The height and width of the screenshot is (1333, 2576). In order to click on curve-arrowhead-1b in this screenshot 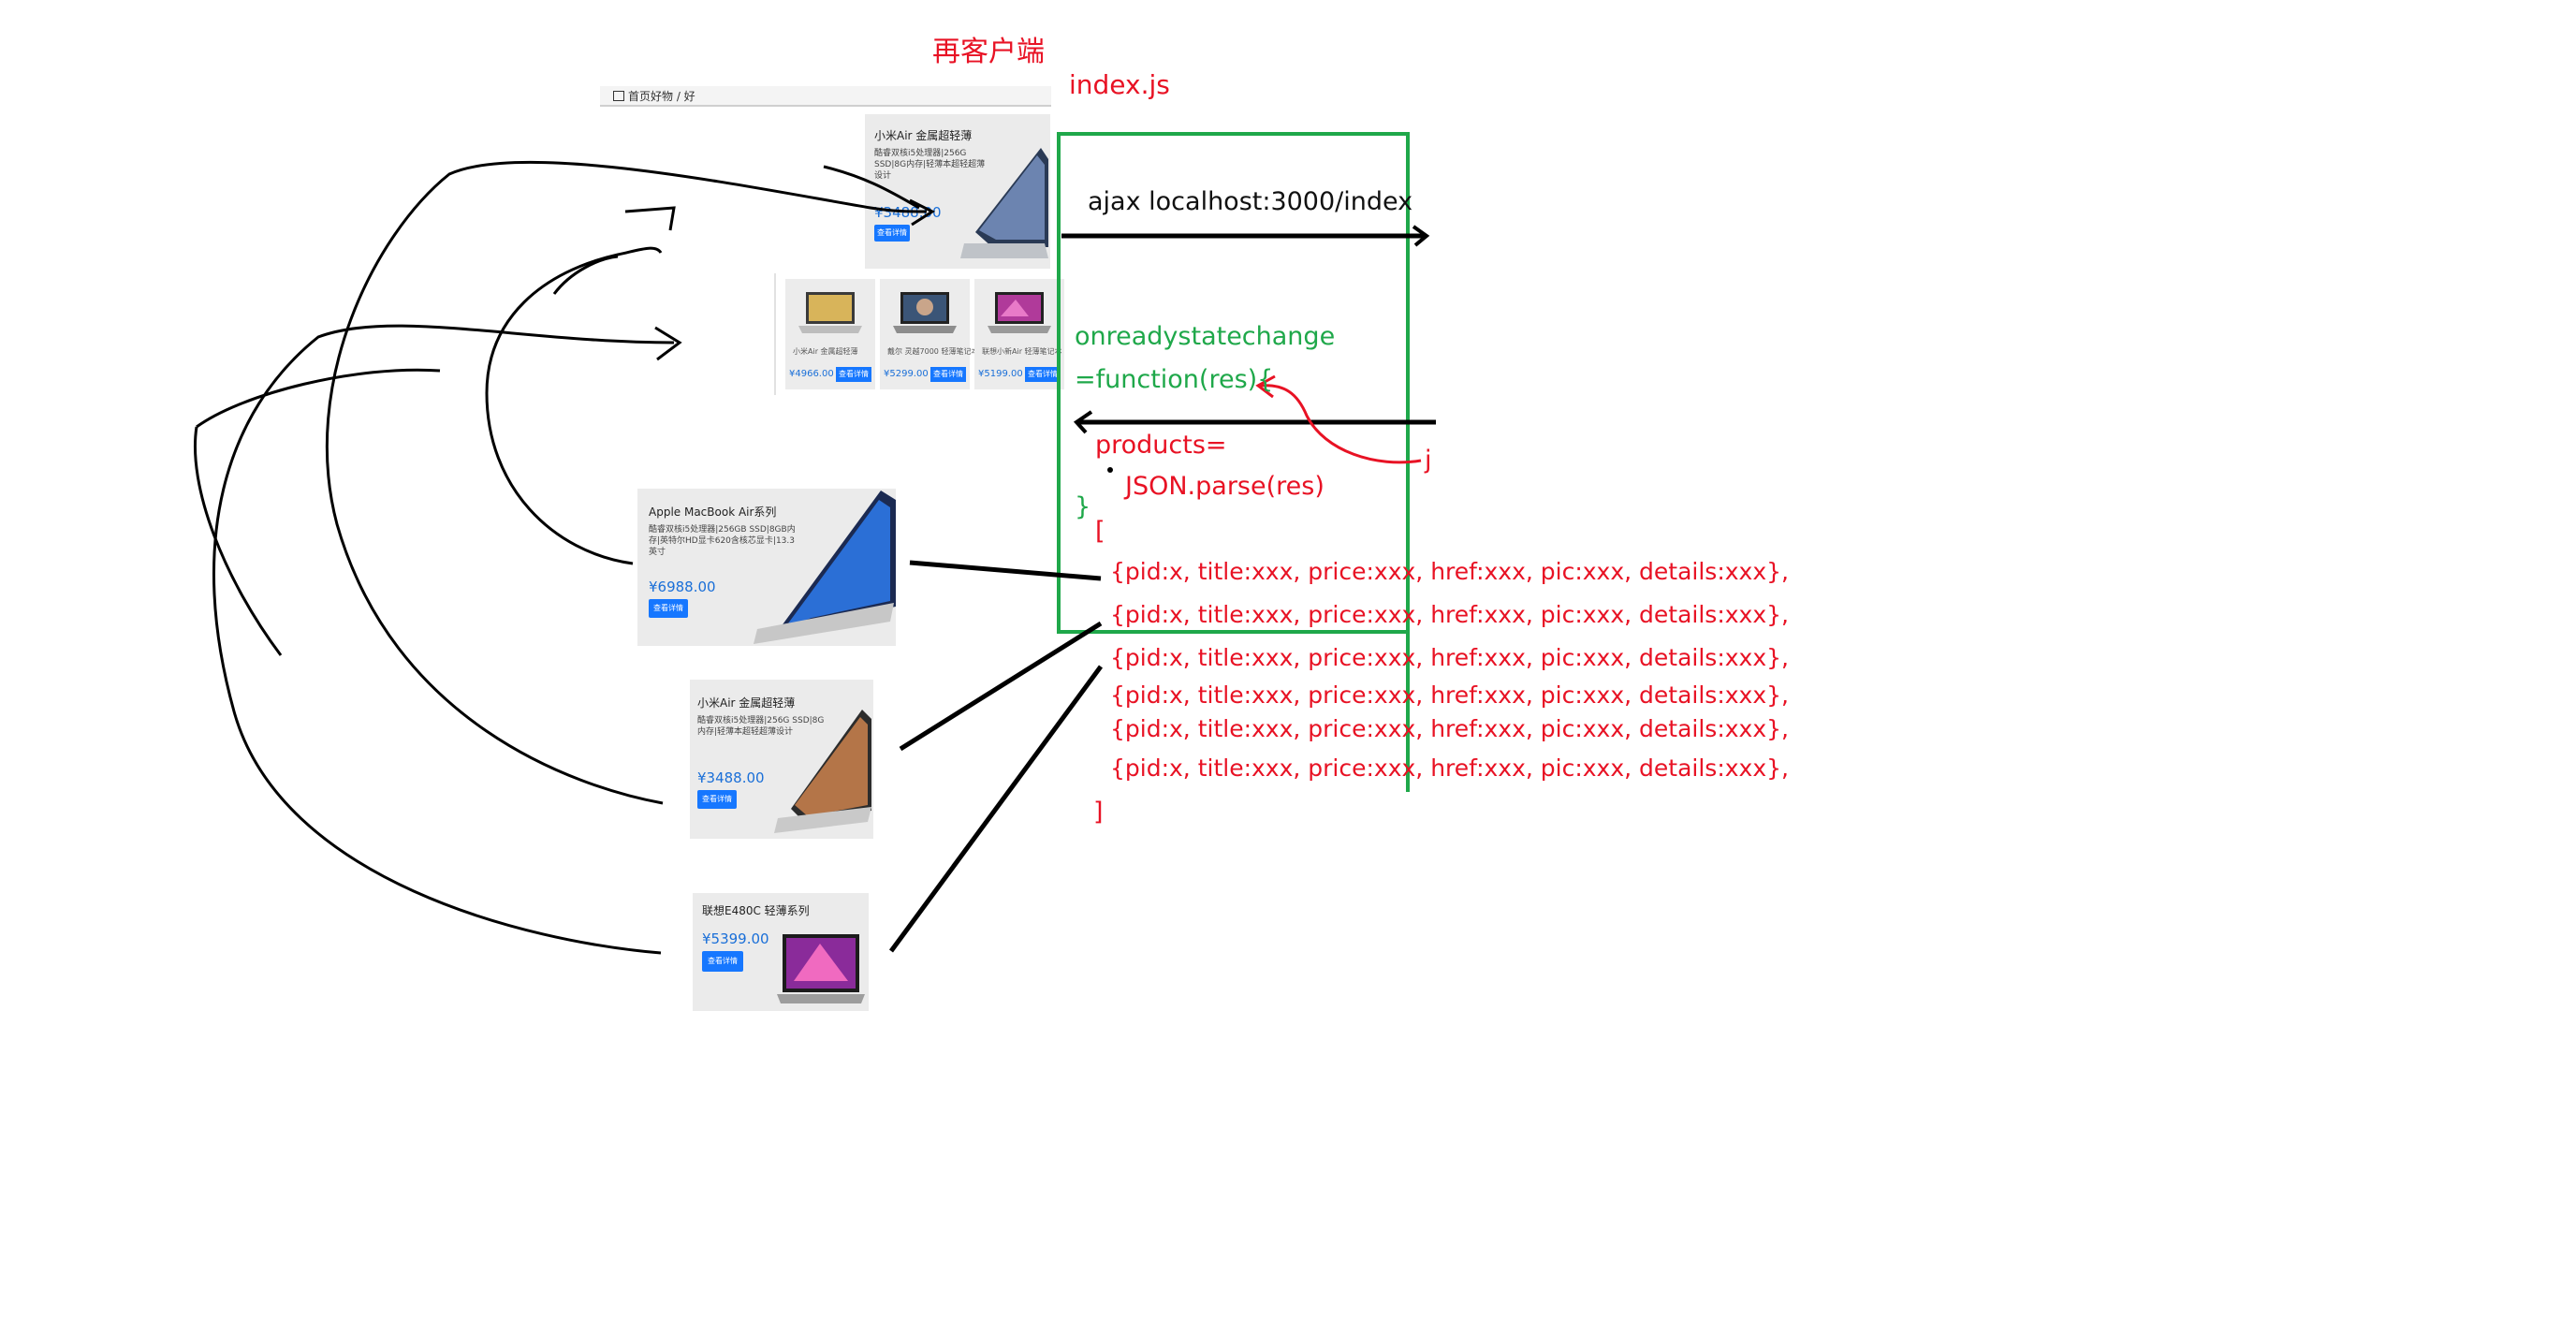, I will do `click(650, 218)`.